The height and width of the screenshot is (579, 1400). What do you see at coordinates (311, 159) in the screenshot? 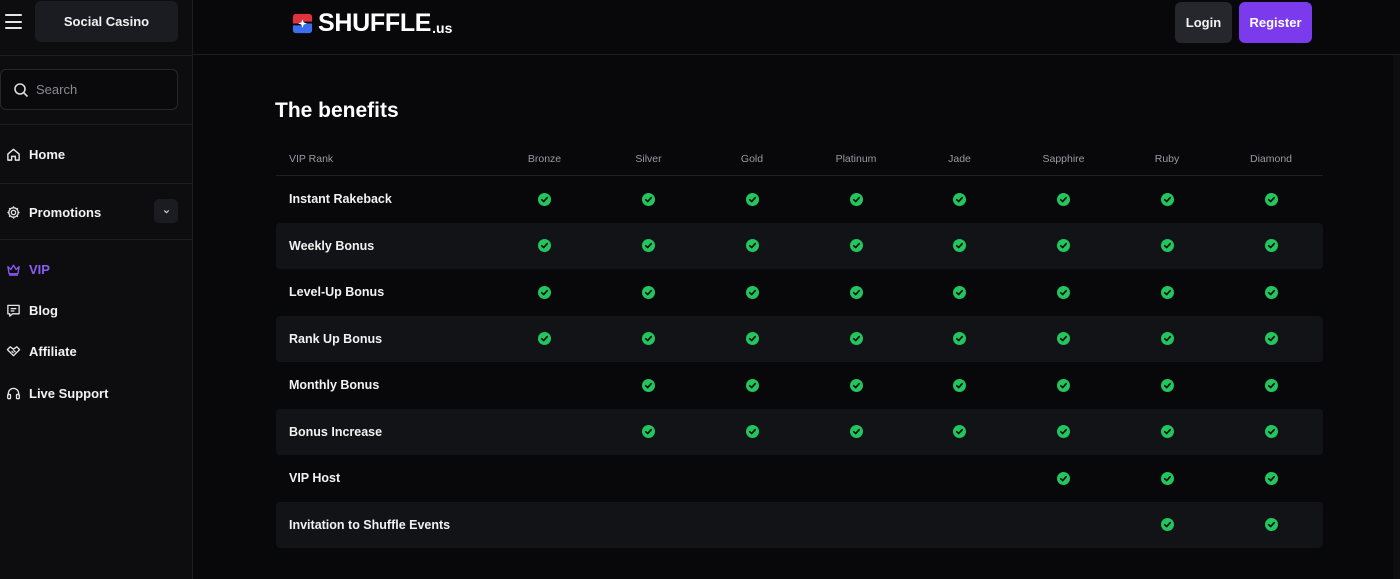
I see `column-header-vip-rank: VIP Rank` at bounding box center [311, 159].